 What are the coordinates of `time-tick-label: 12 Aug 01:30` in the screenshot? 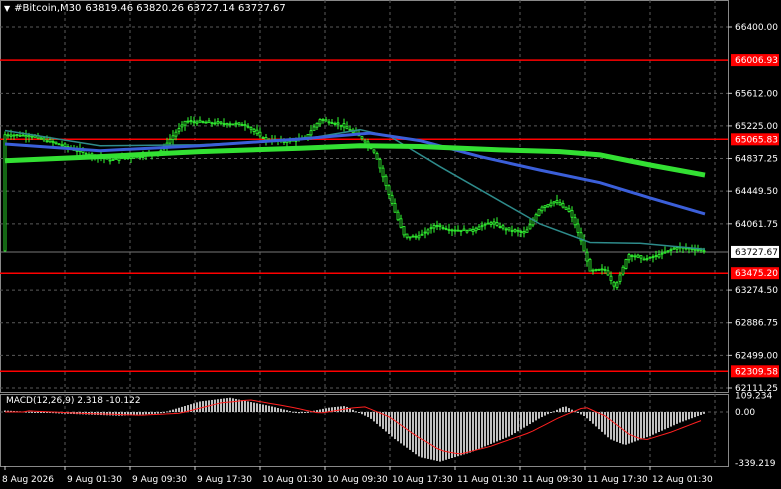 It's located at (682, 480).